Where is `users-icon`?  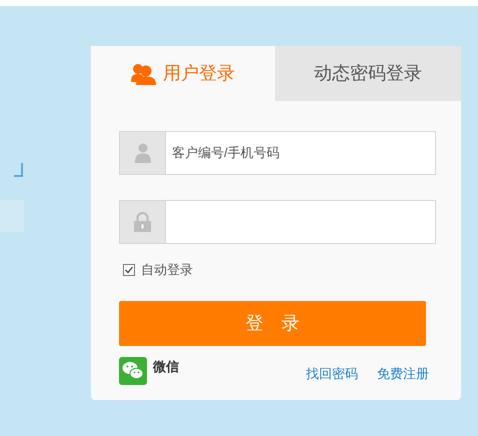
users-icon is located at coordinates (144, 73).